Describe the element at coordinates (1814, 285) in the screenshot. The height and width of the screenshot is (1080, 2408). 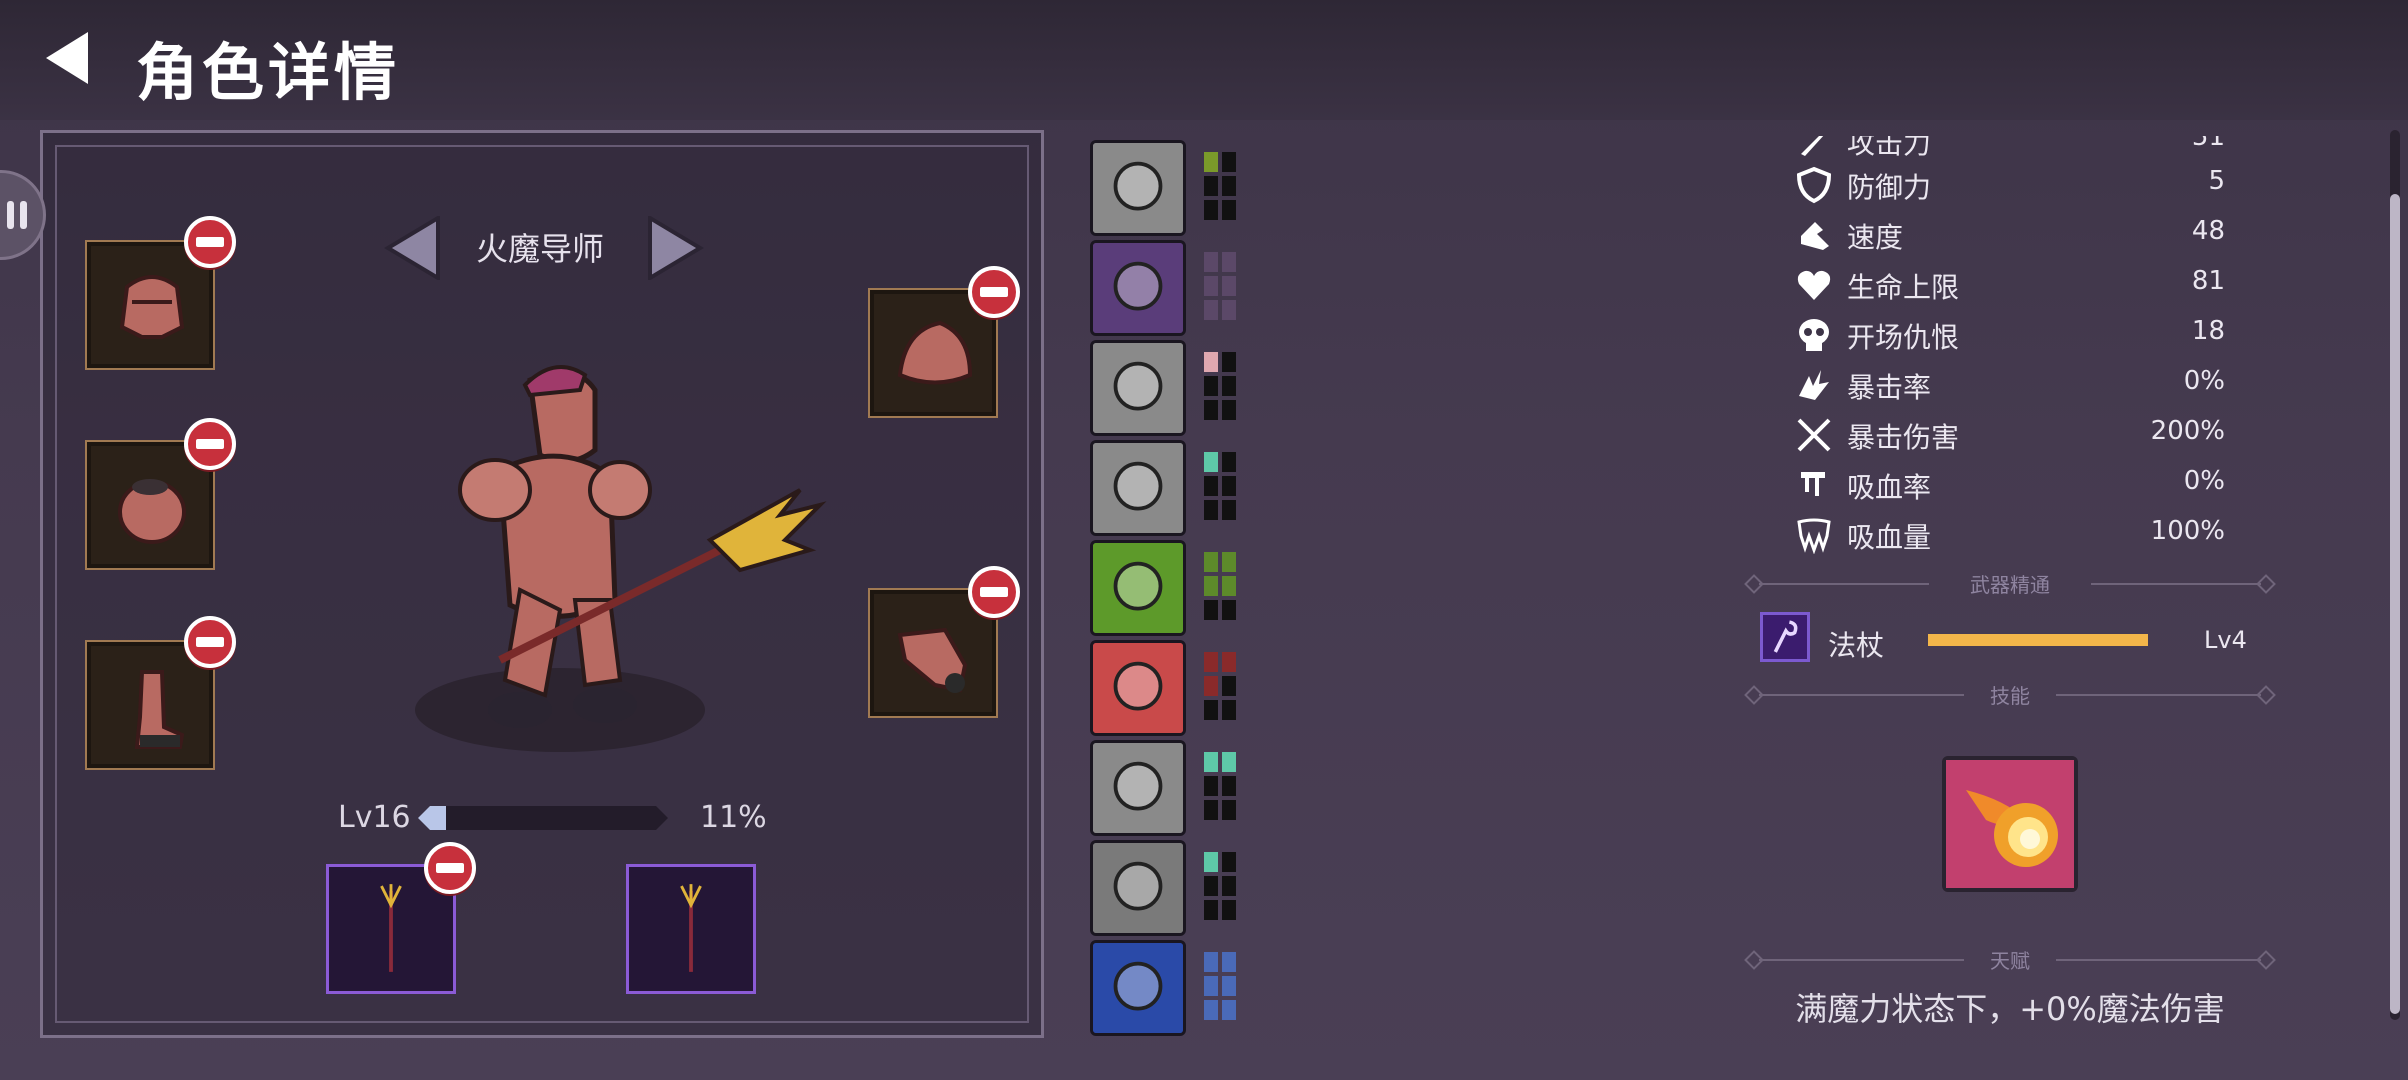
I see `heart-icon` at that location.